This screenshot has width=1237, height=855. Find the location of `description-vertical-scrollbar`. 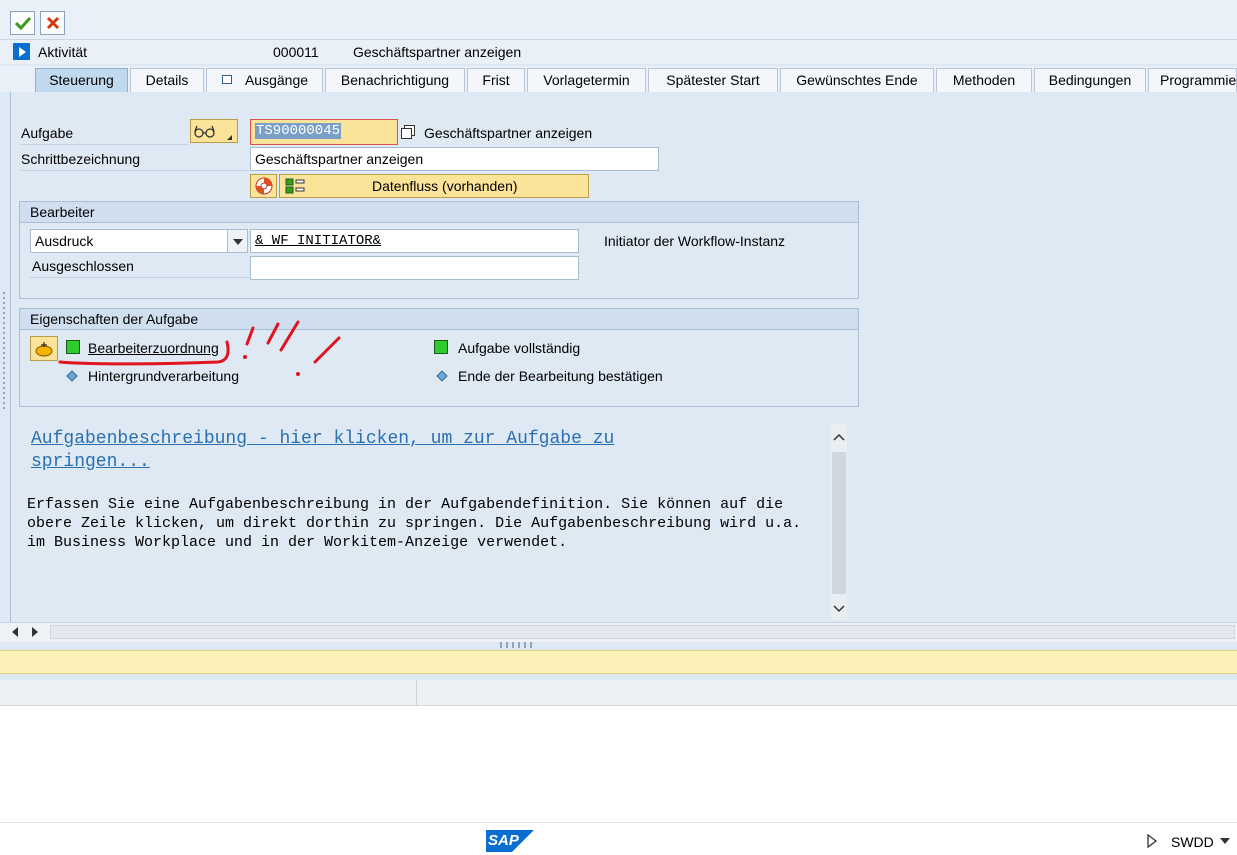

description-vertical-scrollbar is located at coordinates (839, 522).